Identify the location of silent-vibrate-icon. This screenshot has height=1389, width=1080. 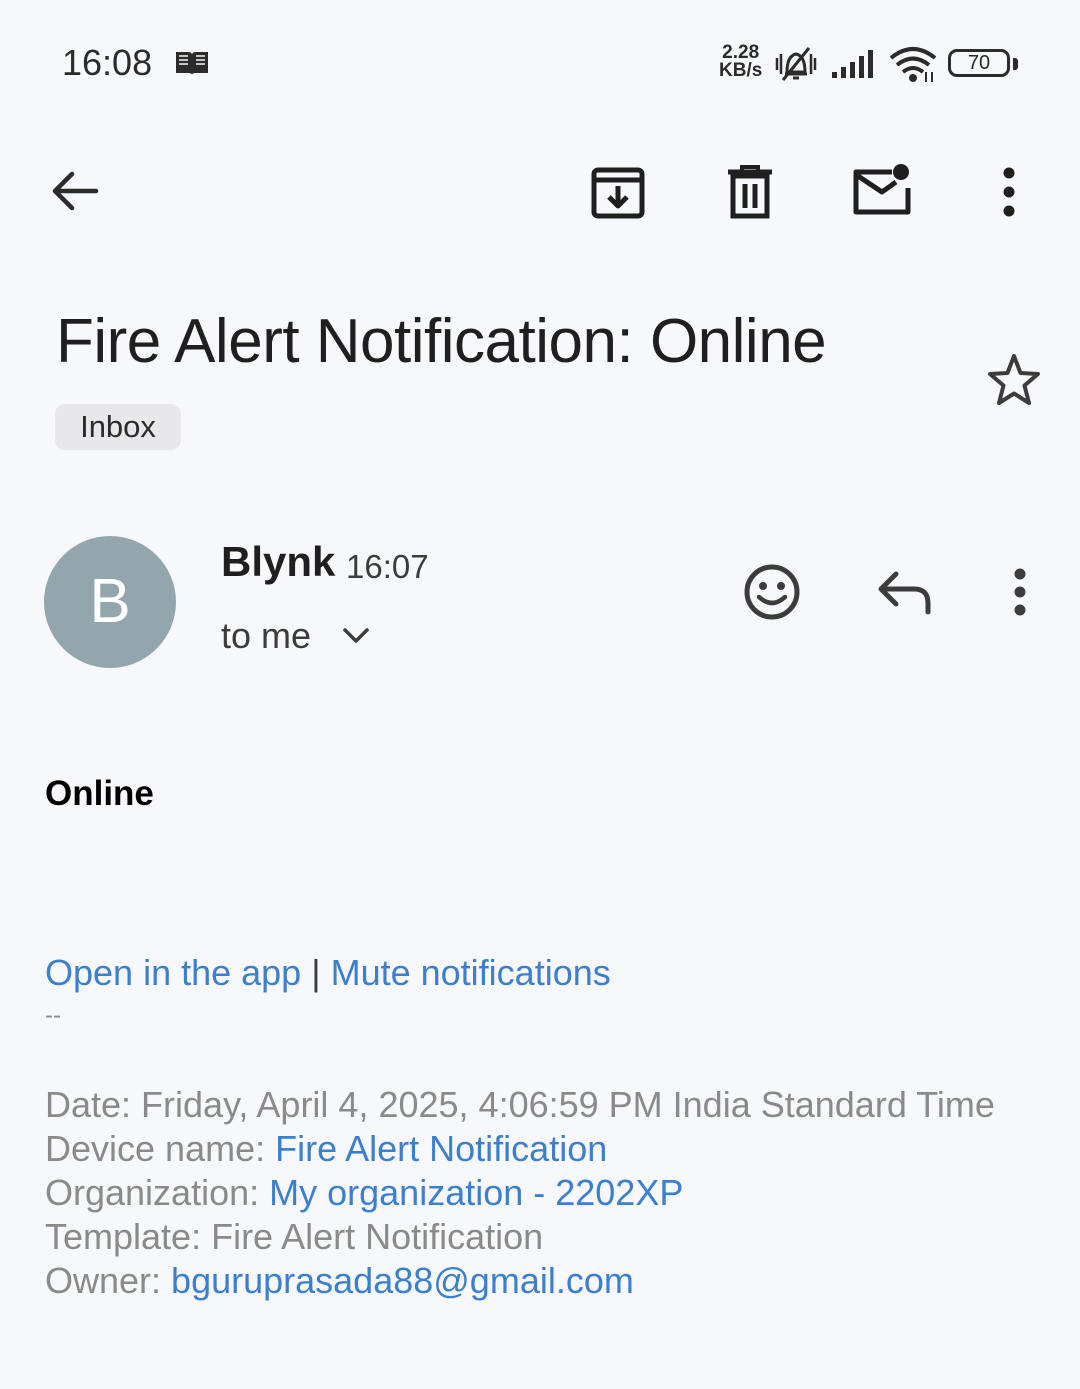
(796, 64).